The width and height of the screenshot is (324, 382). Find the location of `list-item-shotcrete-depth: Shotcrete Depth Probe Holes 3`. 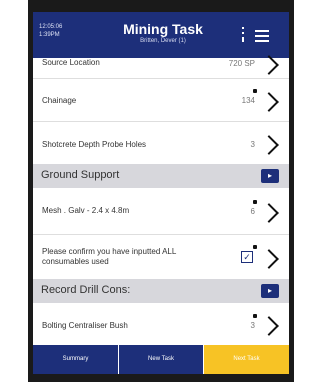

list-item-shotcrete-depth: Shotcrete Depth Probe Holes 3 is located at coordinates (161, 143).